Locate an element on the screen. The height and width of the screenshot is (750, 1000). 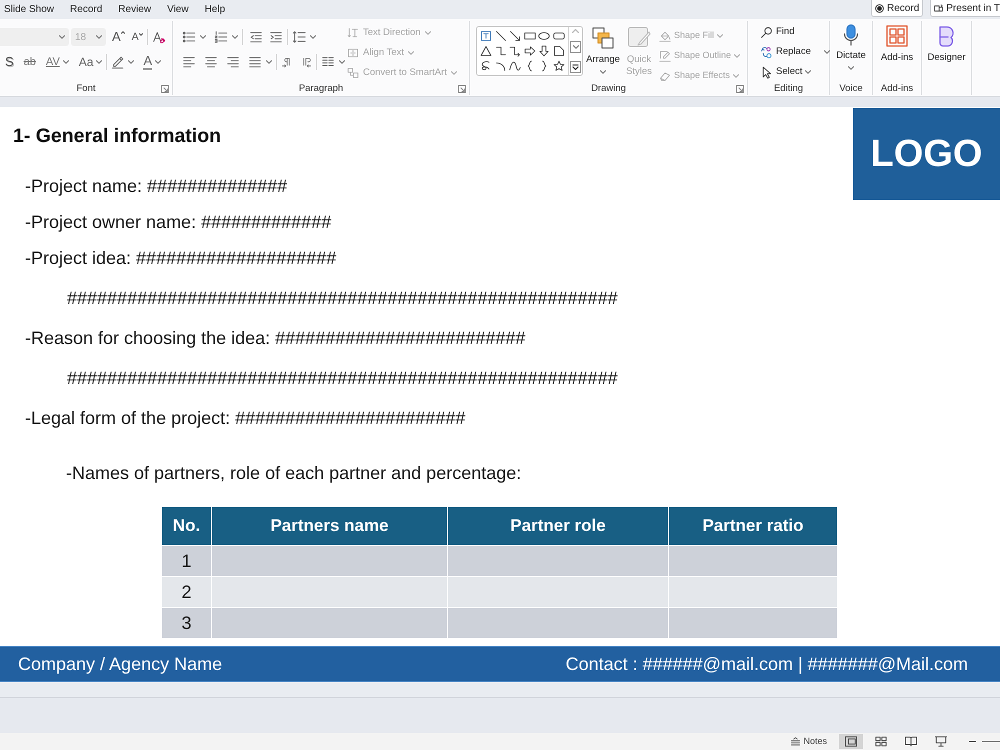
notes-icon is located at coordinates (796, 741).